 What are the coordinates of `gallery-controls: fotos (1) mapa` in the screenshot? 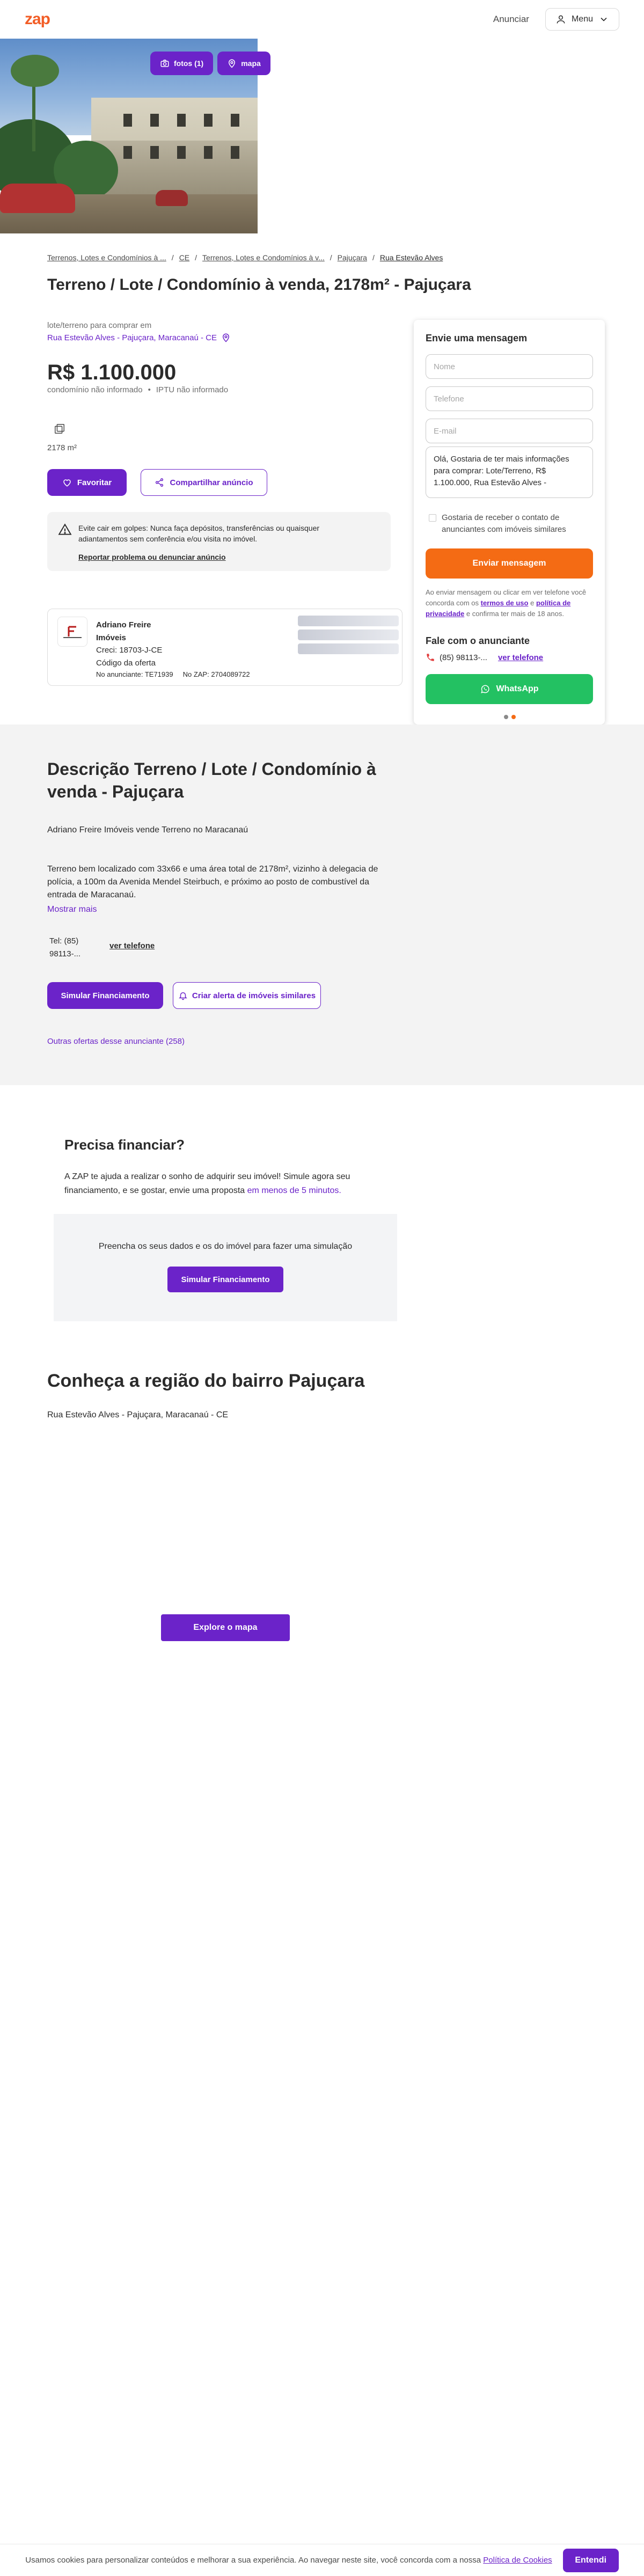 It's located at (210, 63).